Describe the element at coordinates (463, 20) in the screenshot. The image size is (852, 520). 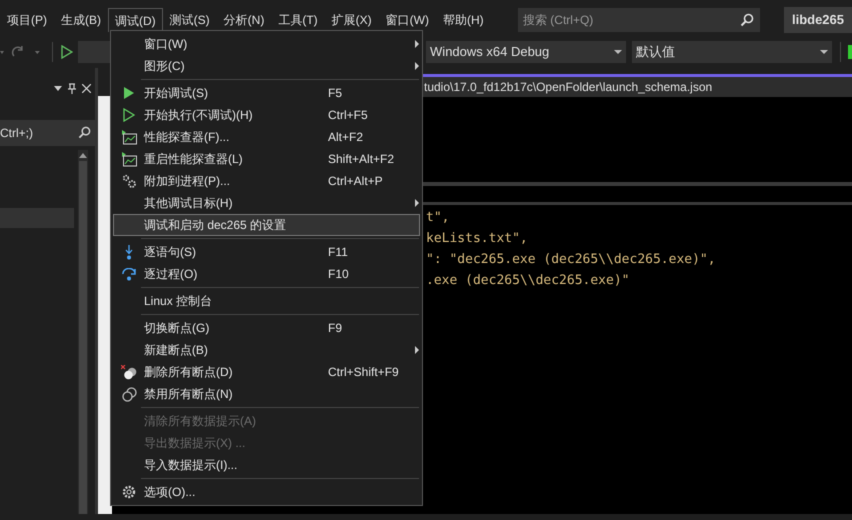
I see `menu-item: 帮助(H)` at that location.